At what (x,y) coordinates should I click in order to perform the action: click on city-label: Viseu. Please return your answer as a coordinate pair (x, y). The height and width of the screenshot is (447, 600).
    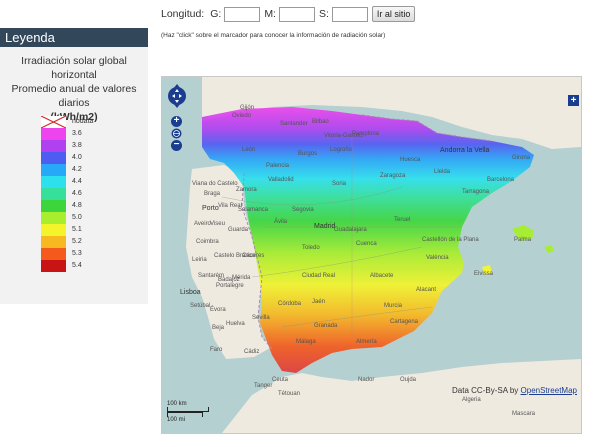
    Looking at the image, I should click on (217, 224).